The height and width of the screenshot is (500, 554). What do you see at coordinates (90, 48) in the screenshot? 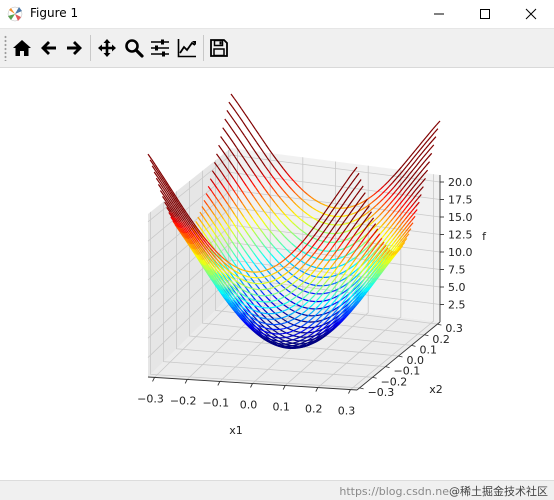
I see `toolbar-separator` at bounding box center [90, 48].